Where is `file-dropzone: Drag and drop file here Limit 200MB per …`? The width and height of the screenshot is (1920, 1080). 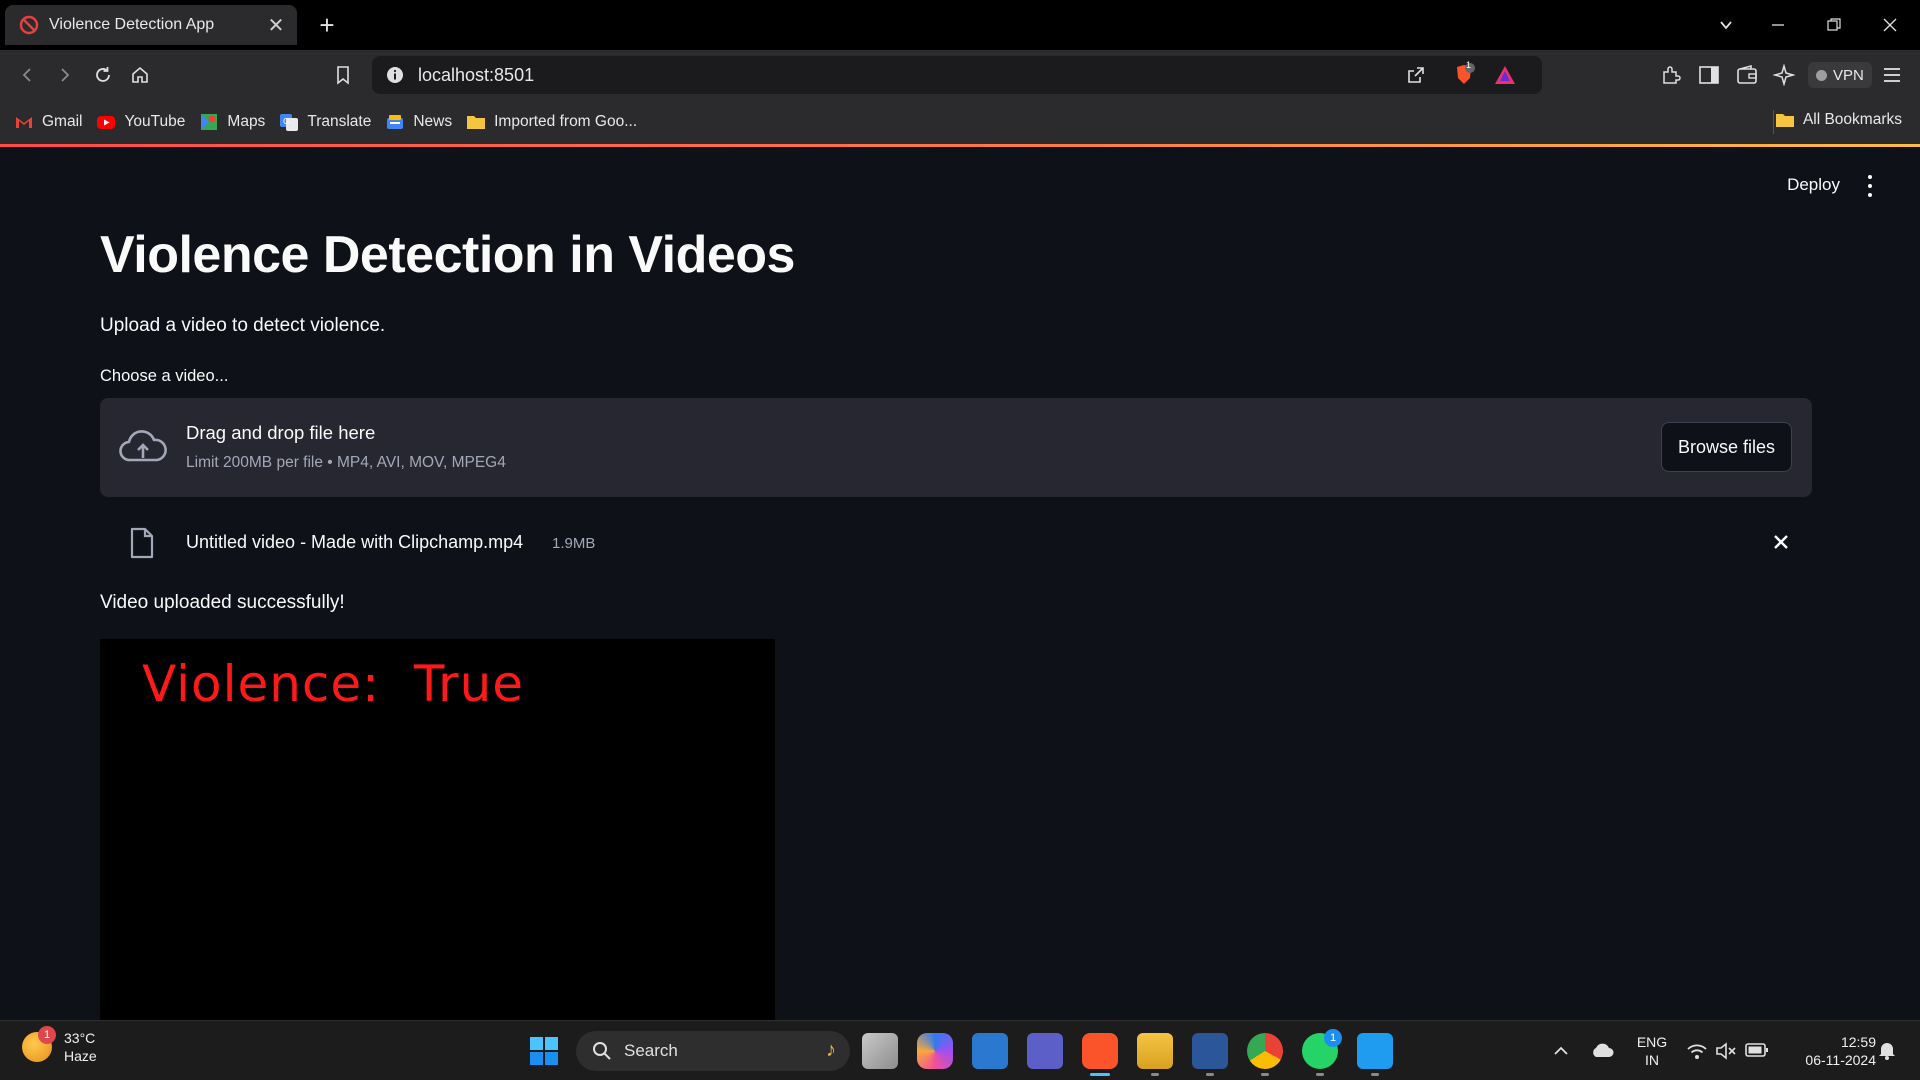 file-dropzone: Drag and drop file here Limit 200MB per … is located at coordinates (956, 447).